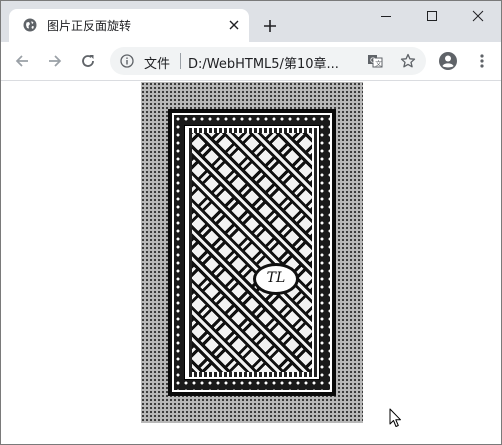  Describe the element at coordinates (378, 63) in the screenshot. I see `svg-text: 文` at that location.